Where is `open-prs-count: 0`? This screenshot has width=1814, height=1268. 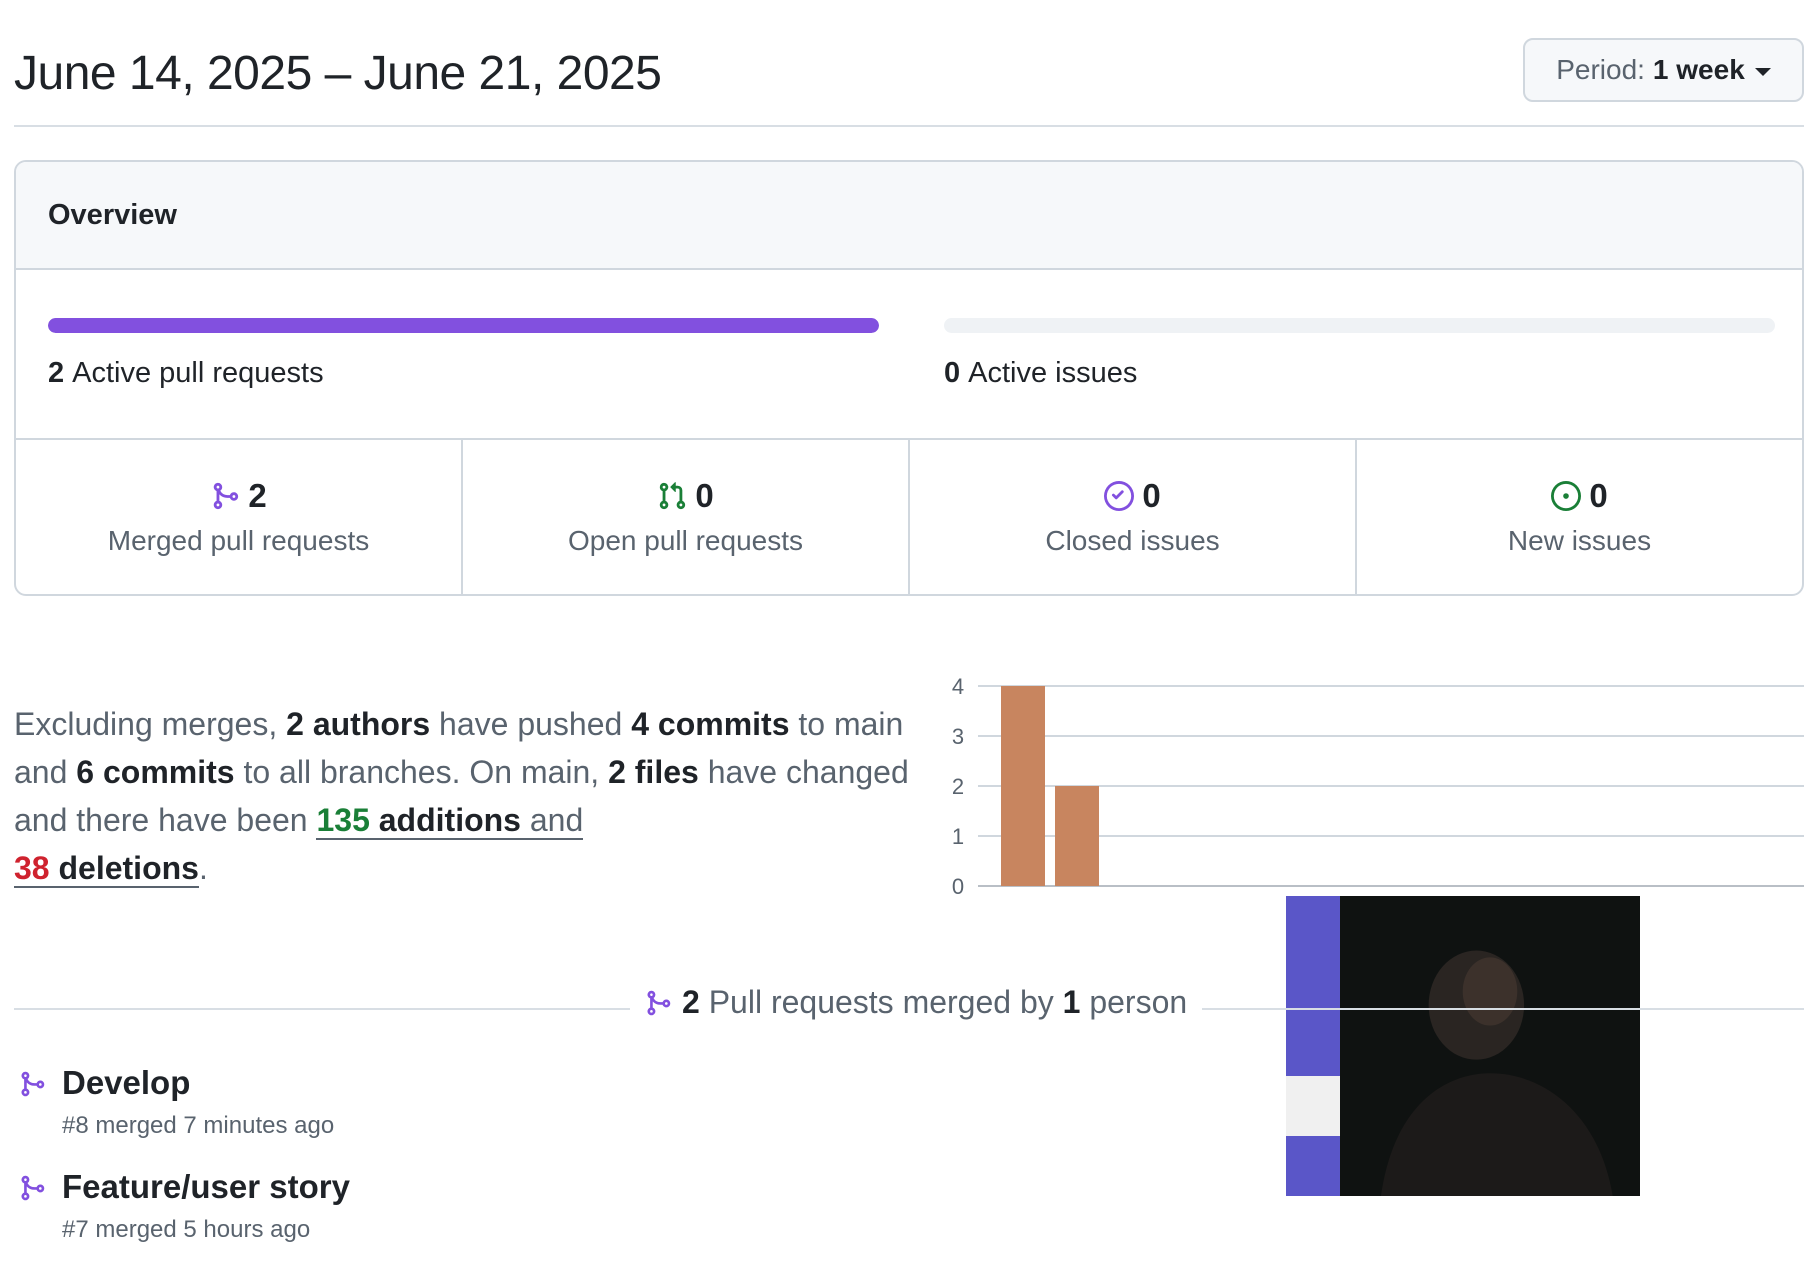 open-prs-count: 0 is located at coordinates (704, 495).